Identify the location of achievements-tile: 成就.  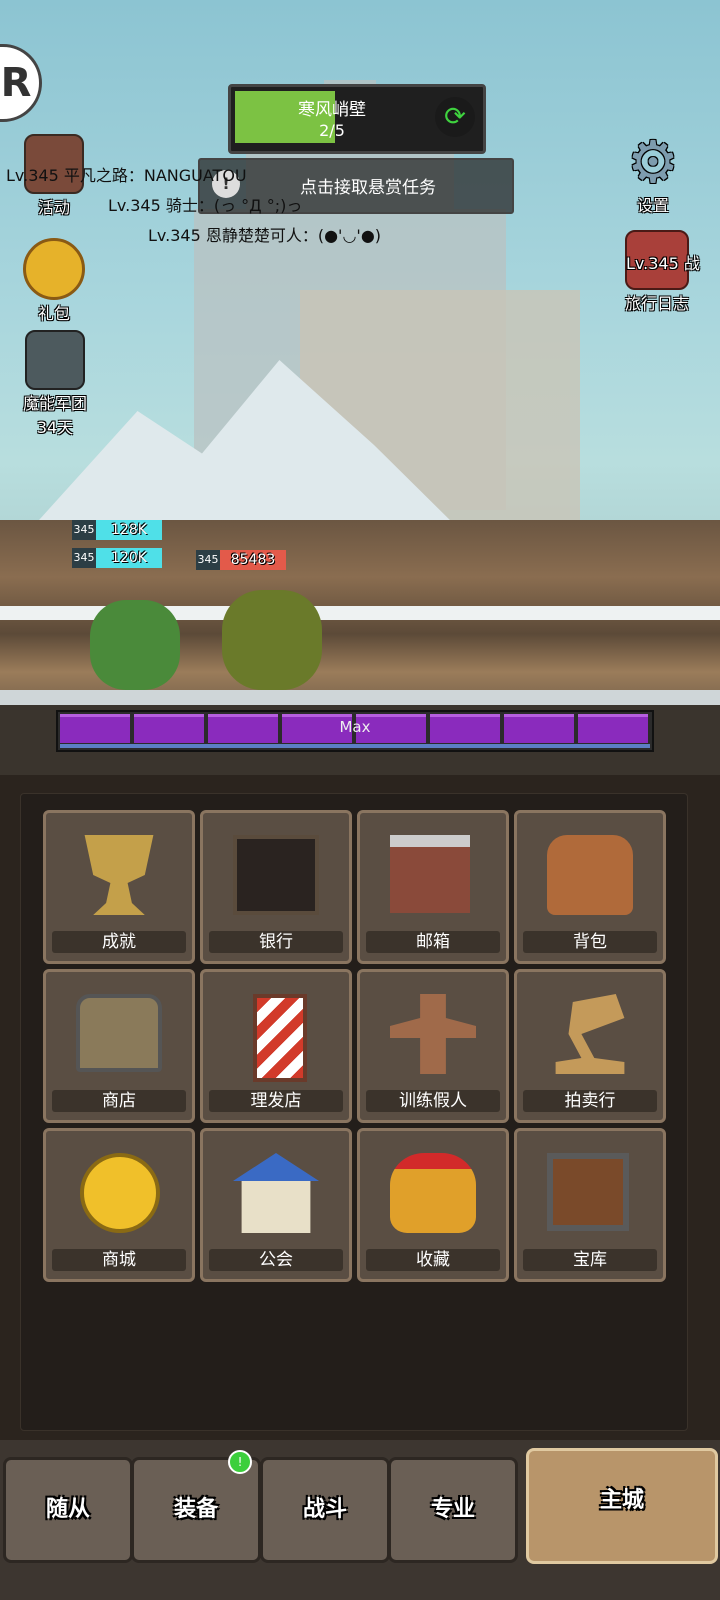
(119, 887).